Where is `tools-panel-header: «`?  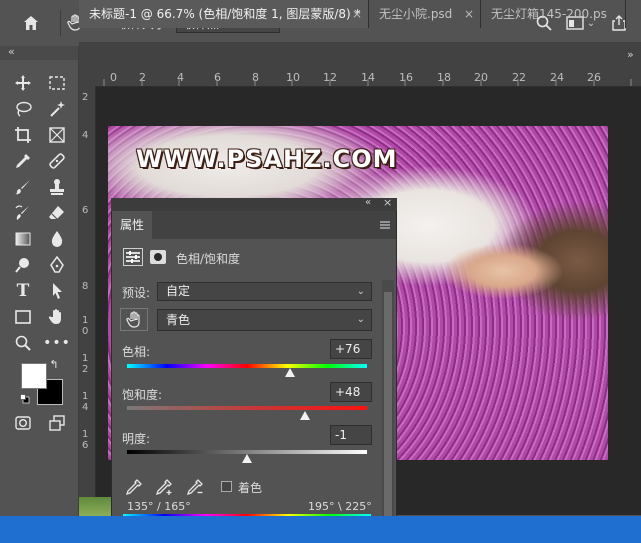
tools-panel-header: « is located at coordinates (39, 52).